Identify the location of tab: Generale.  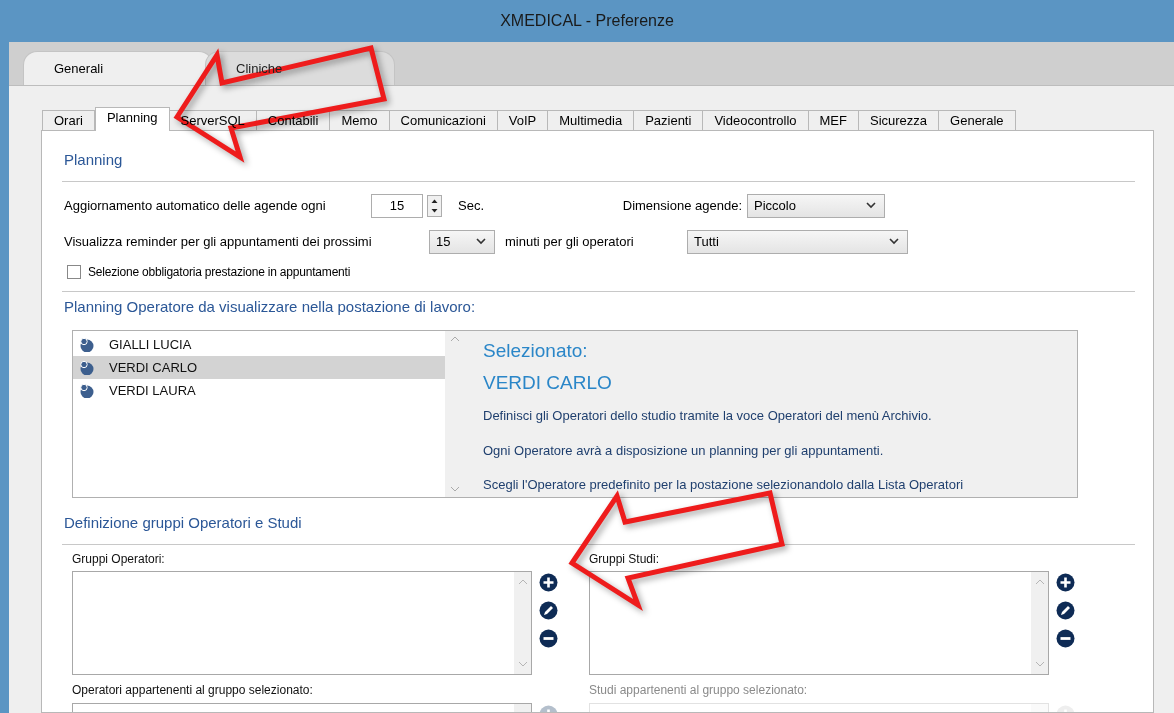
(977, 120).